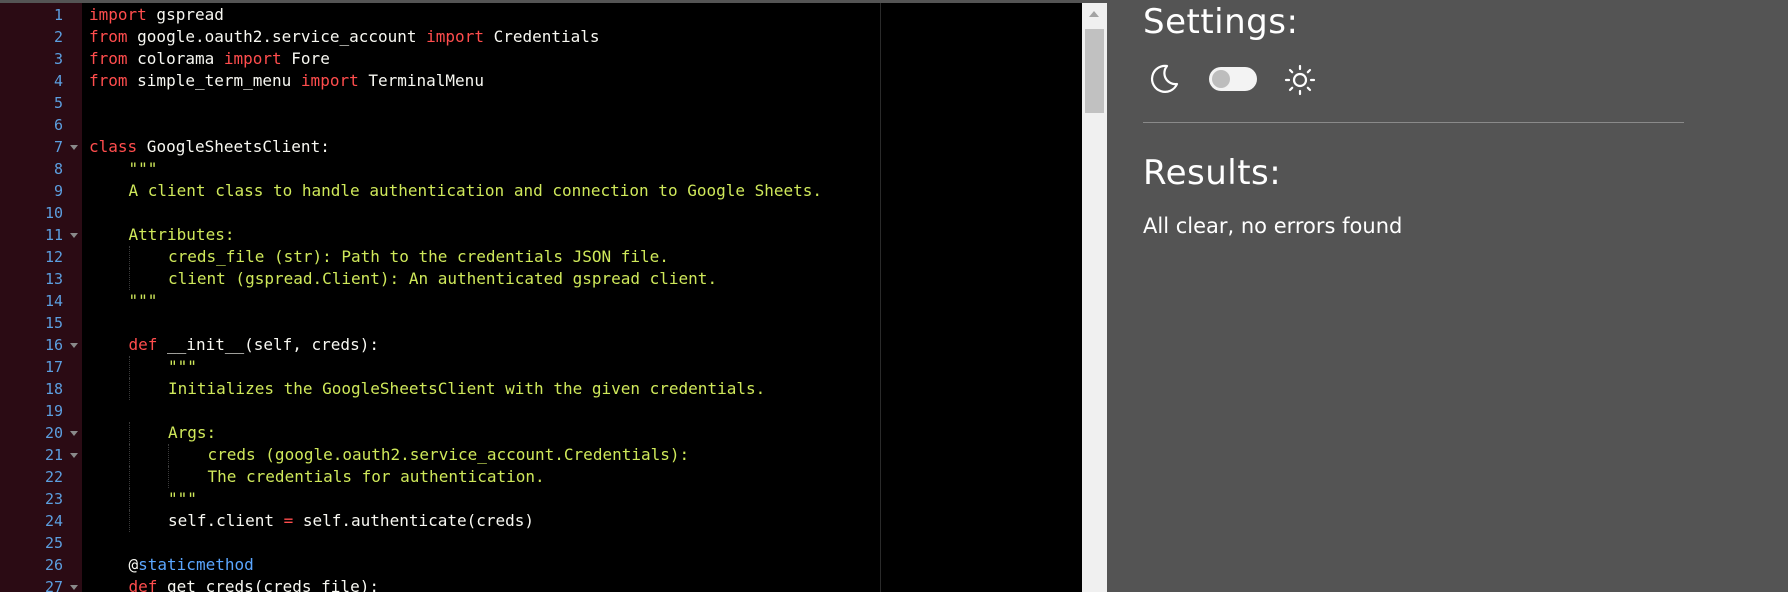  Describe the element at coordinates (53, 433) in the screenshot. I see `line-number: 20` at that location.